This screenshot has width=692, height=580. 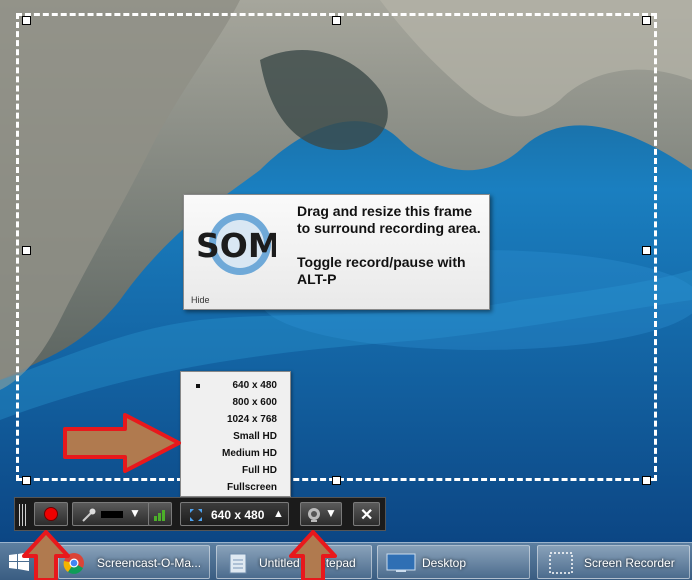 I want to click on volume-level-icon, so click(x=159, y=515).